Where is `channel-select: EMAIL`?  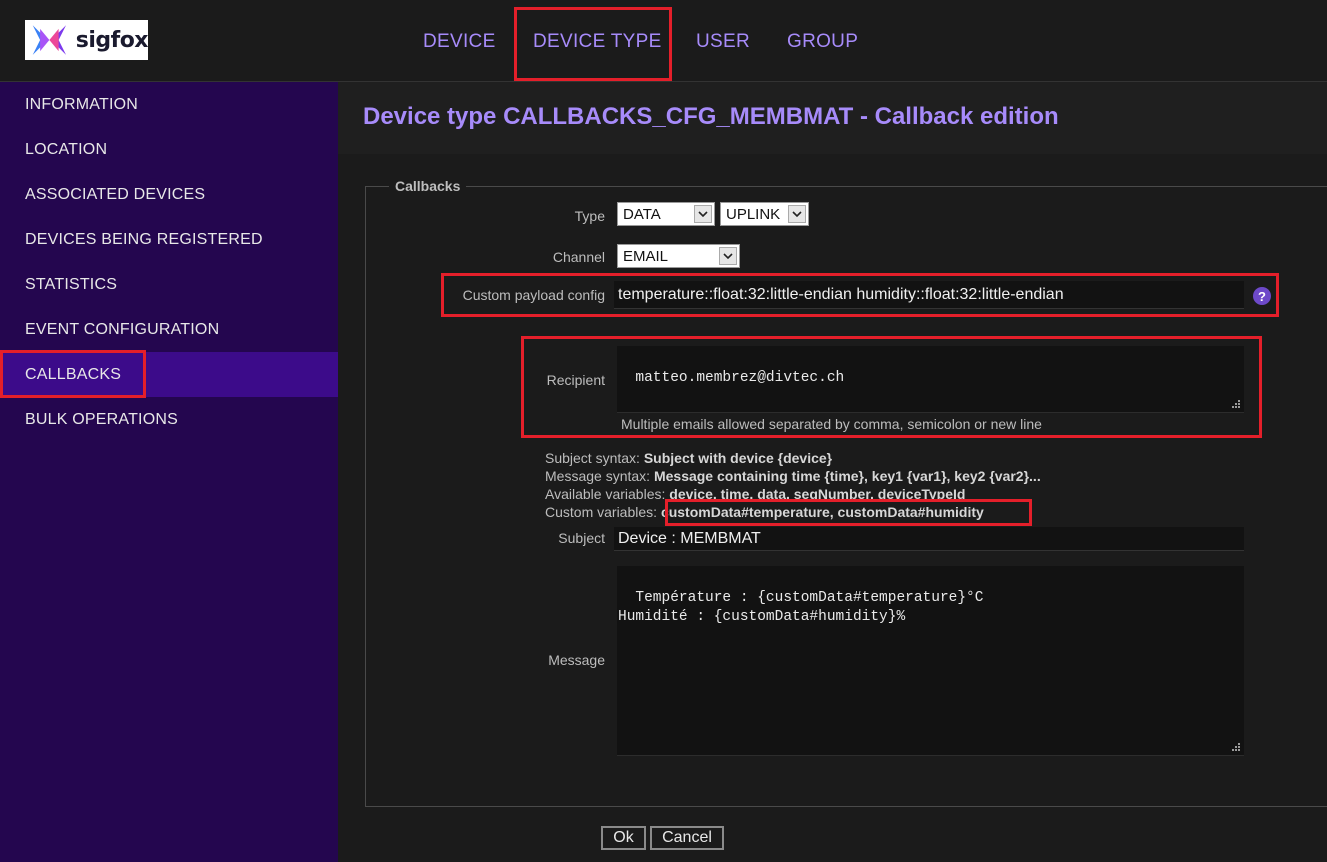 channel-select: EMAIL is located at coordinates (678, 256).